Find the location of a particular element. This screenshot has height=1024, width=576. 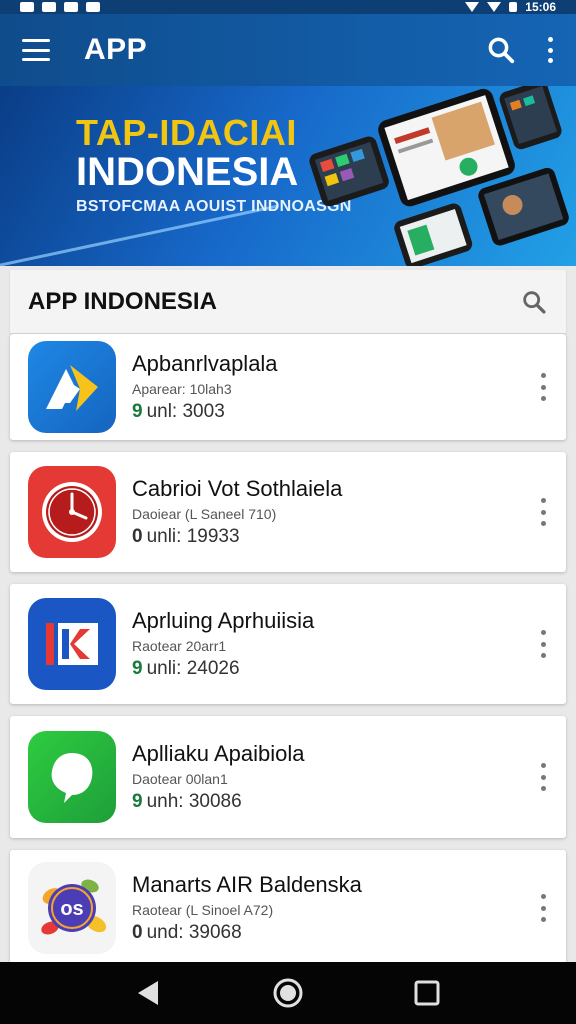

downloads-value: unl: 3003 is located at coordinates (185, 411).